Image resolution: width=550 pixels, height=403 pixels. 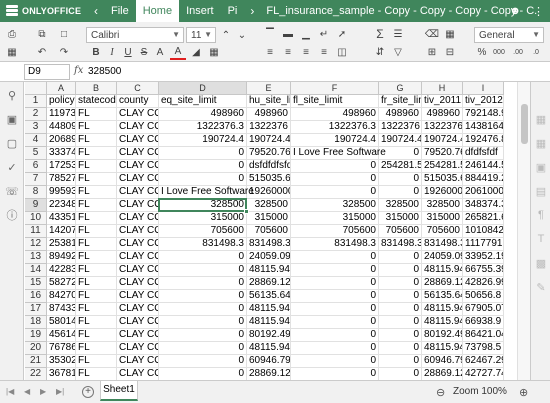 I want to click on tab-home: Home, so click(x=157, y=11).